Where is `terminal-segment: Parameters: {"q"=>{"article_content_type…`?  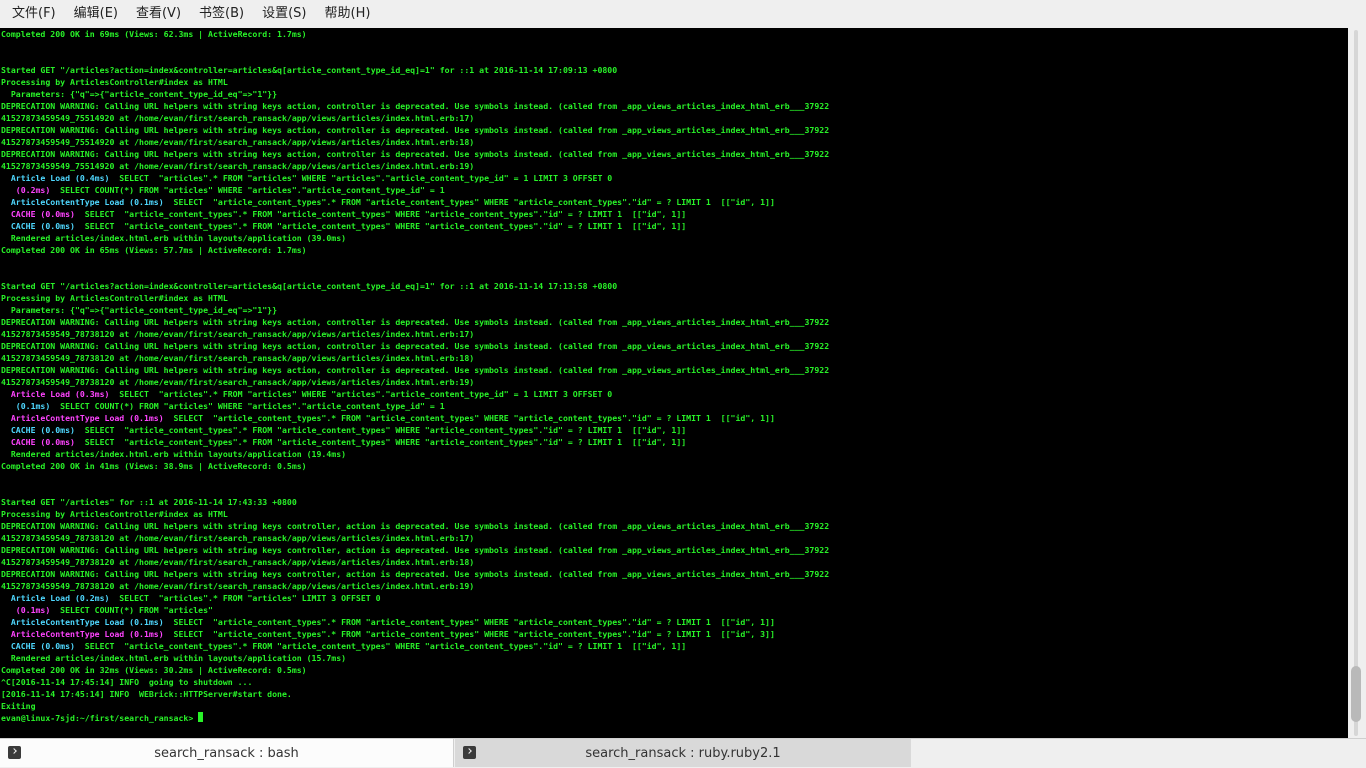 terminal-segment: Parameters: {"q"=>{"article_content_type… is located at coordinates (139, 94).